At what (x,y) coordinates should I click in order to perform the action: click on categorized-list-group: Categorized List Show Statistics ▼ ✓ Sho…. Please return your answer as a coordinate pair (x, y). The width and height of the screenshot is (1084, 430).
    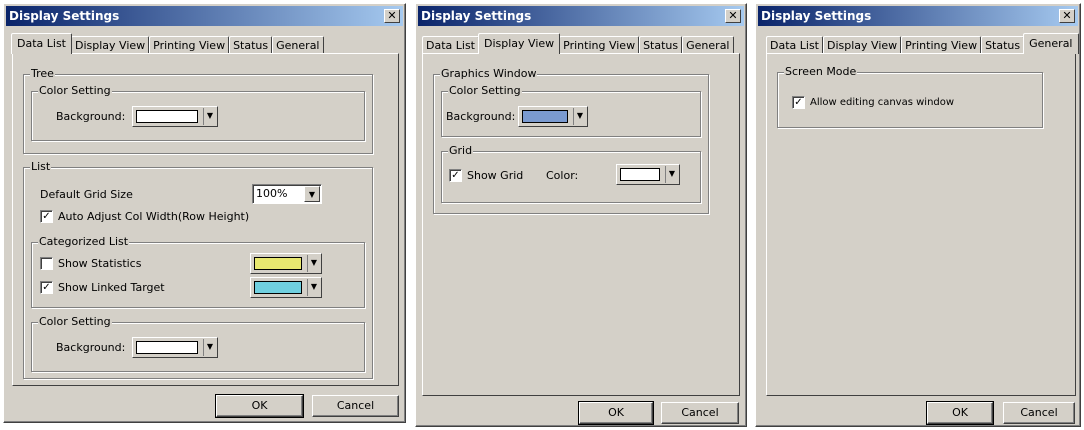
    Looking at the image, I should click on (198, 271).